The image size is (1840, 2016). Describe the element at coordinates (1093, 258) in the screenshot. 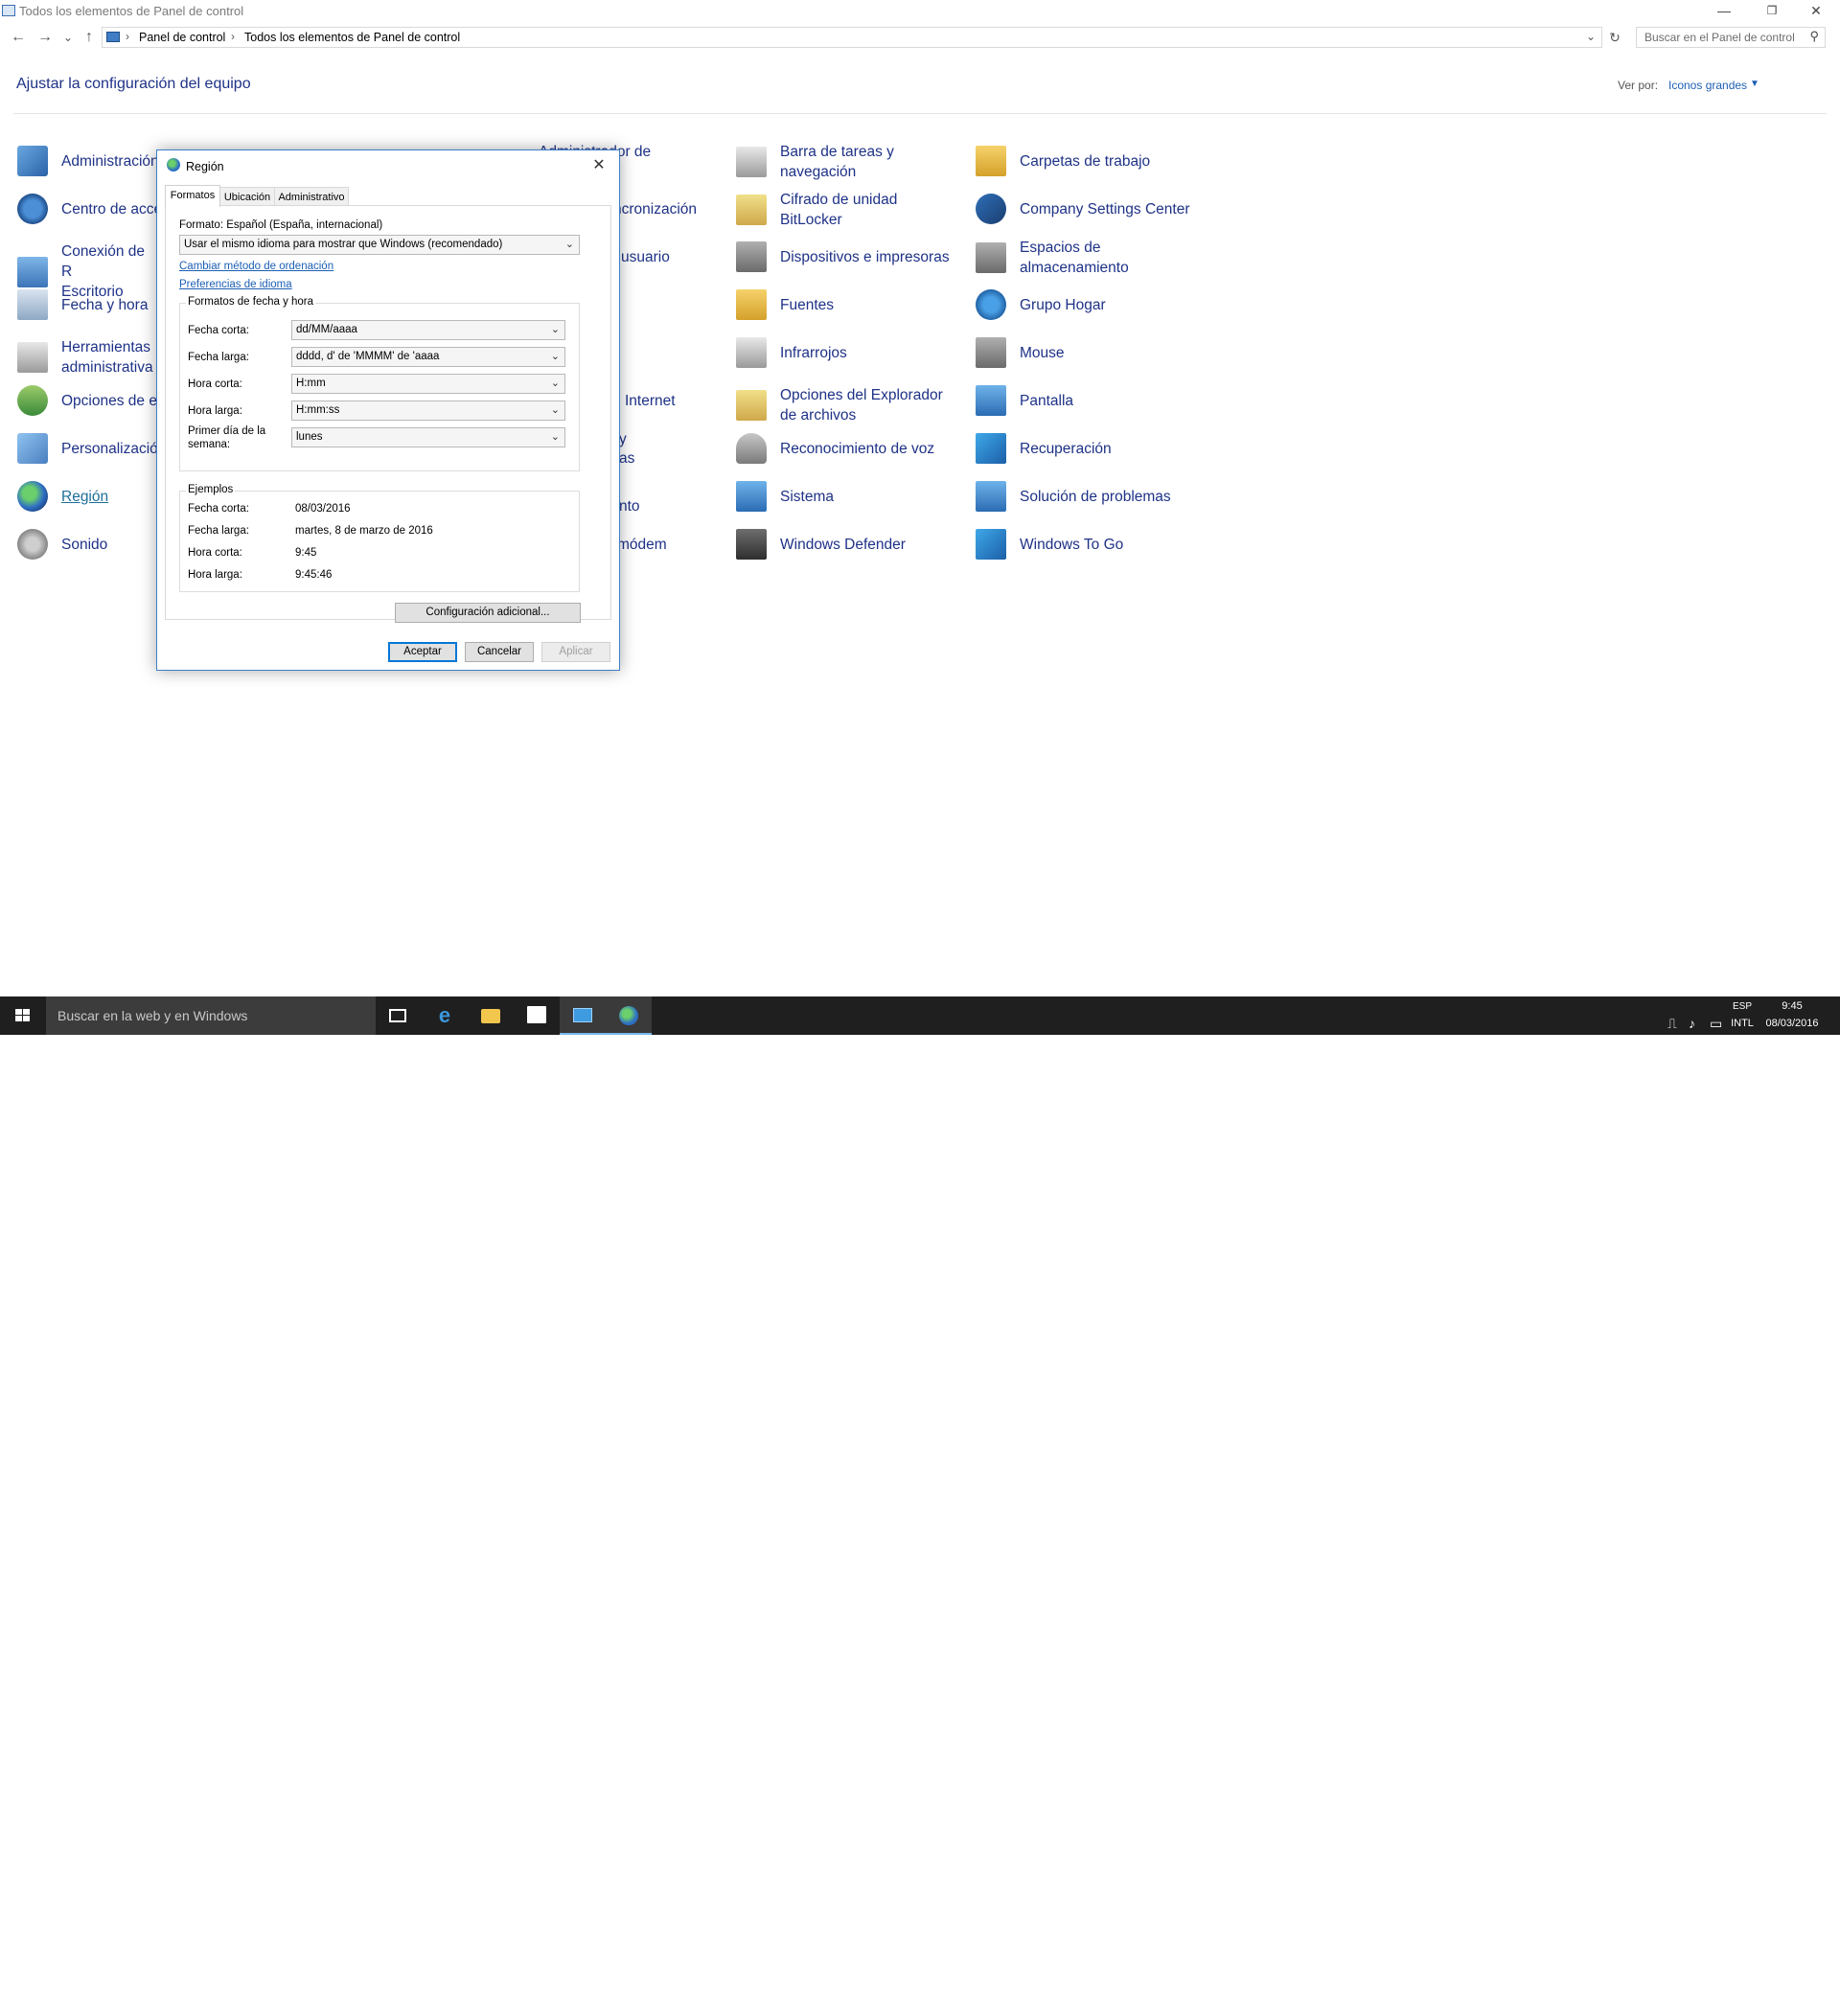

I see `item-espacios-almacenamiento: Espacios de almacenamiento` at that location.